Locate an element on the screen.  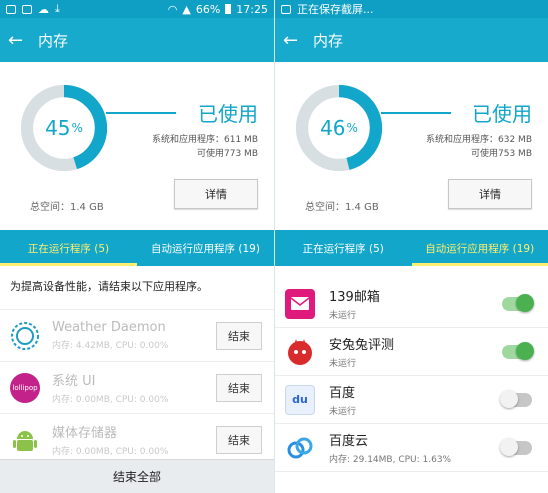
used-percent: 45% is located at coordinates (64, 128).